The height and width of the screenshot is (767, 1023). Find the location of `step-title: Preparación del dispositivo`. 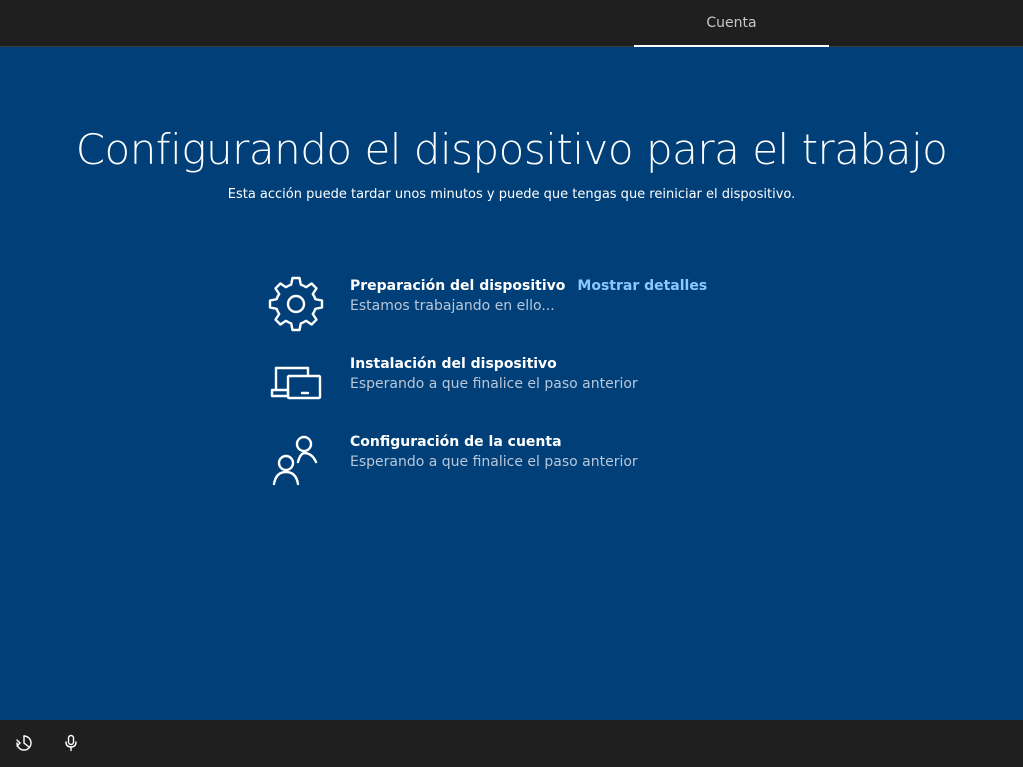

step-title: Preparación del dispositivo is located at coordinates (458, 286).